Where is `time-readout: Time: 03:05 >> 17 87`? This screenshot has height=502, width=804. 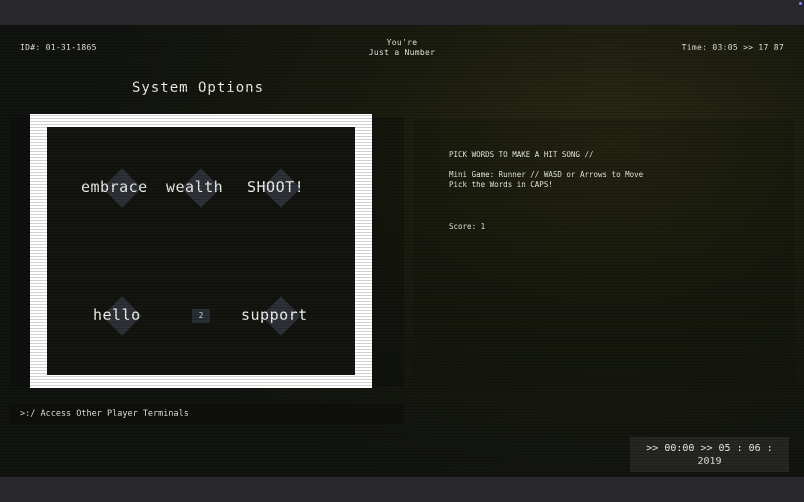
time-readout: Time: 03:05 >> 17 87 is located at coordinates (732, 47).